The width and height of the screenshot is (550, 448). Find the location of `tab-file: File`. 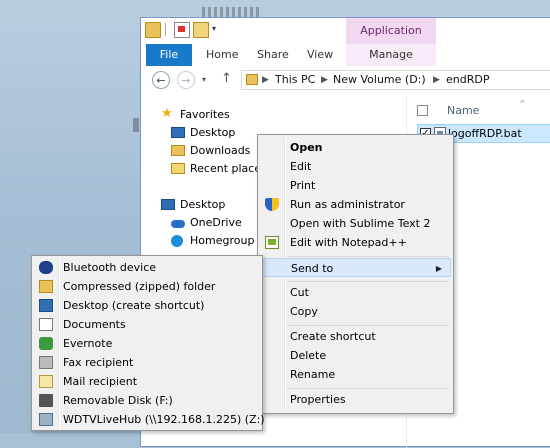

tab-file: File is located at coordinates (169, 55).